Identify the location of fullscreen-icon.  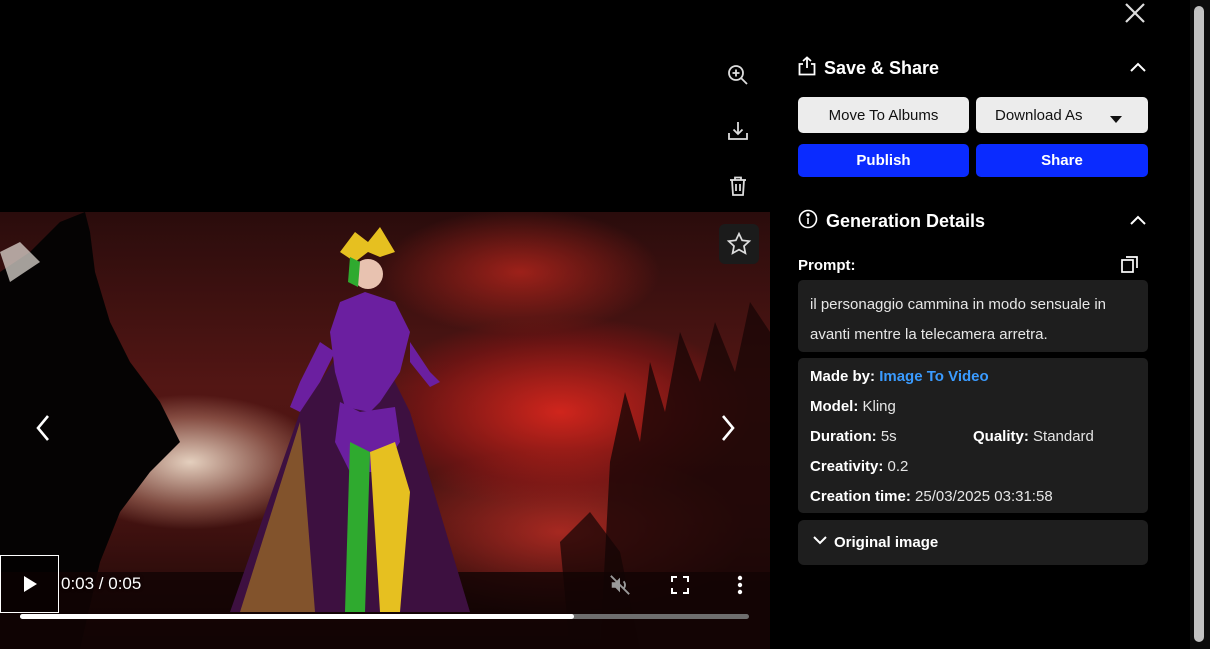
(680, 585).